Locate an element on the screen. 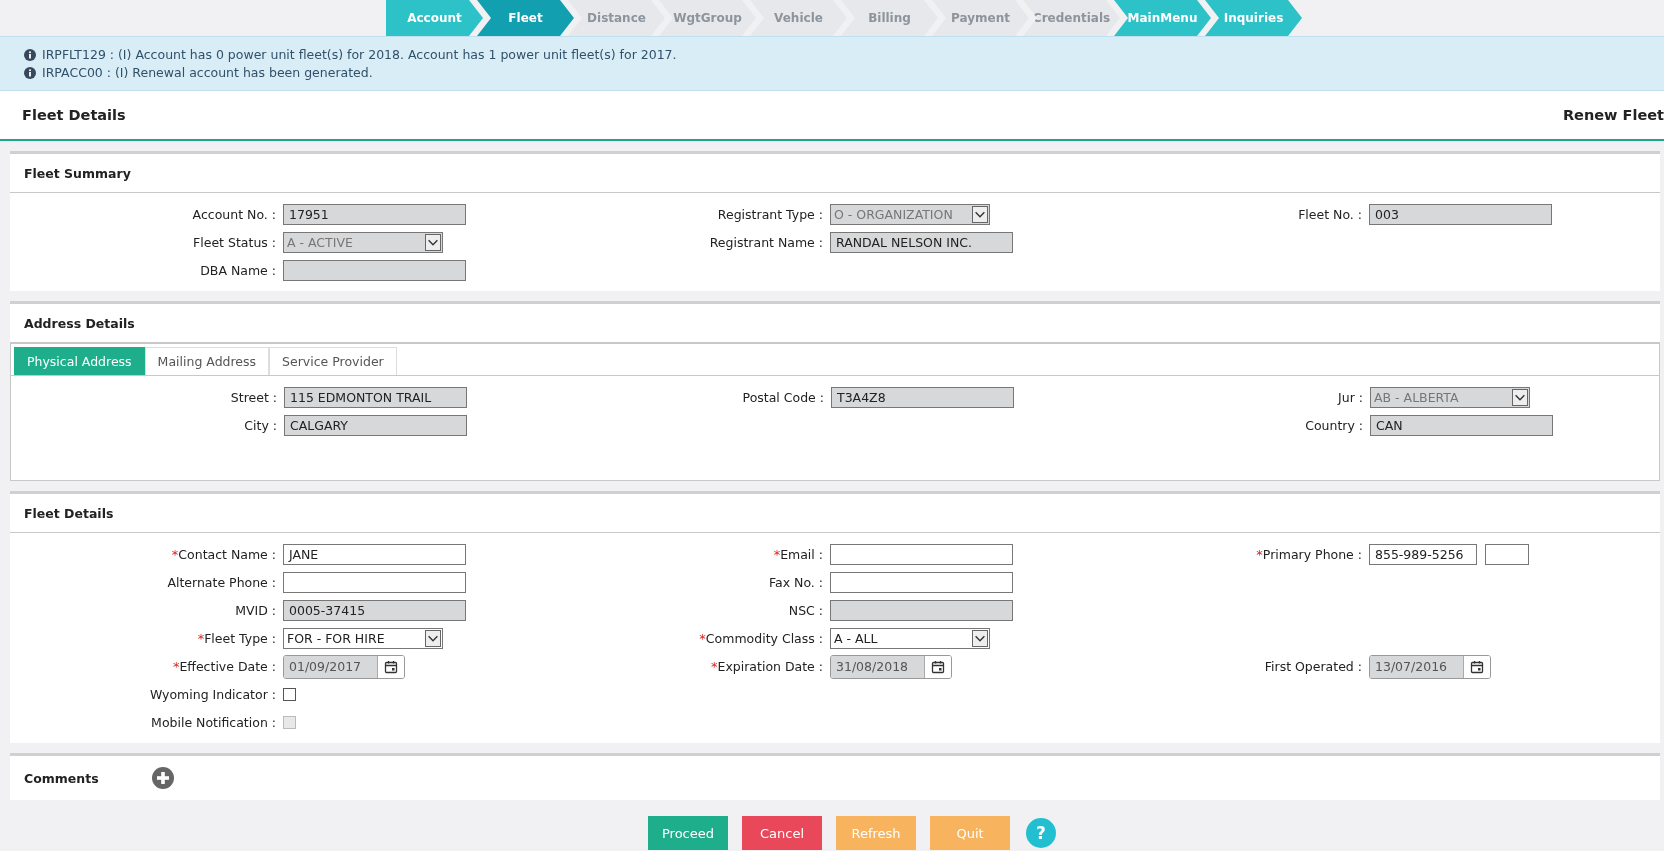 The height and width of the screenshot is (851, 1664). field-label: Registrant Type : is located at coordinates (770, 214).